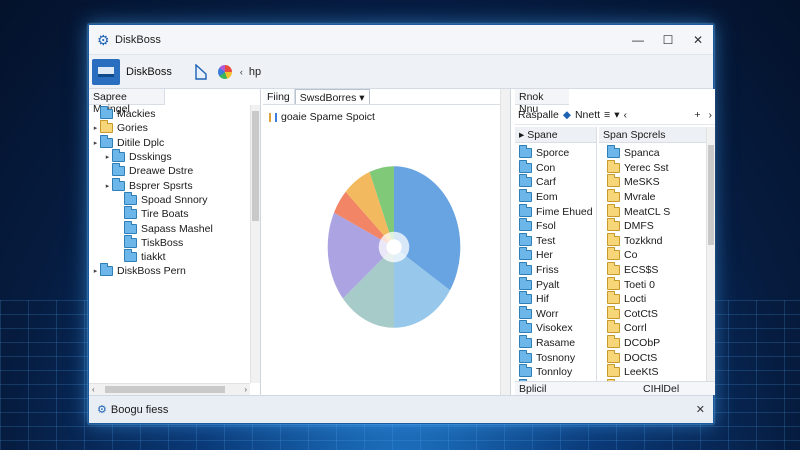 This screenshot has width=800, height=450. I want to click on list-item: Tonnloy, so click(555, 372).